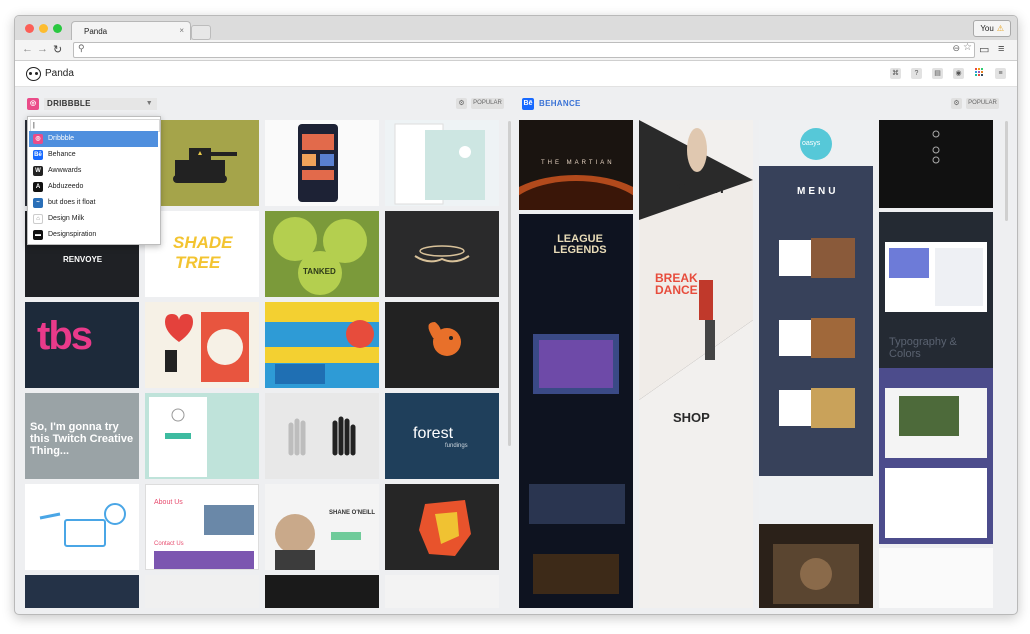 Image resolution: width=1030 pixels, height=634 pixels. What do you see at coordinates (984, 49) in the screenshot?
I see `cast-icon: ▭` at bounding box center [984, 49].